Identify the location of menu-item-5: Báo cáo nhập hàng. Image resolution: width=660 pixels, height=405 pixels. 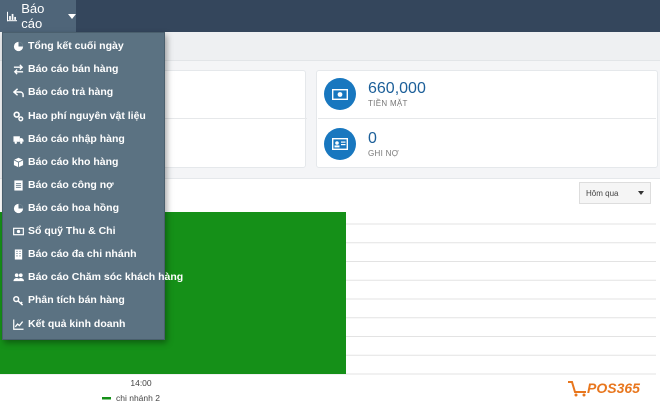
(83, 139).